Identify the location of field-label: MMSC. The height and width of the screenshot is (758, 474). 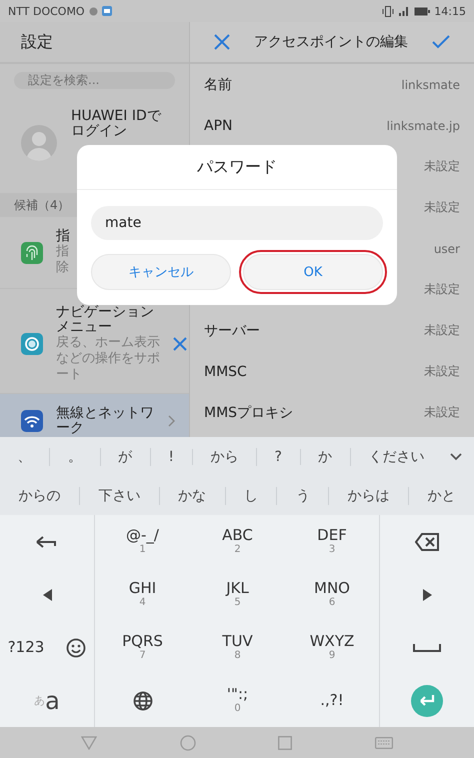
(225, 372).